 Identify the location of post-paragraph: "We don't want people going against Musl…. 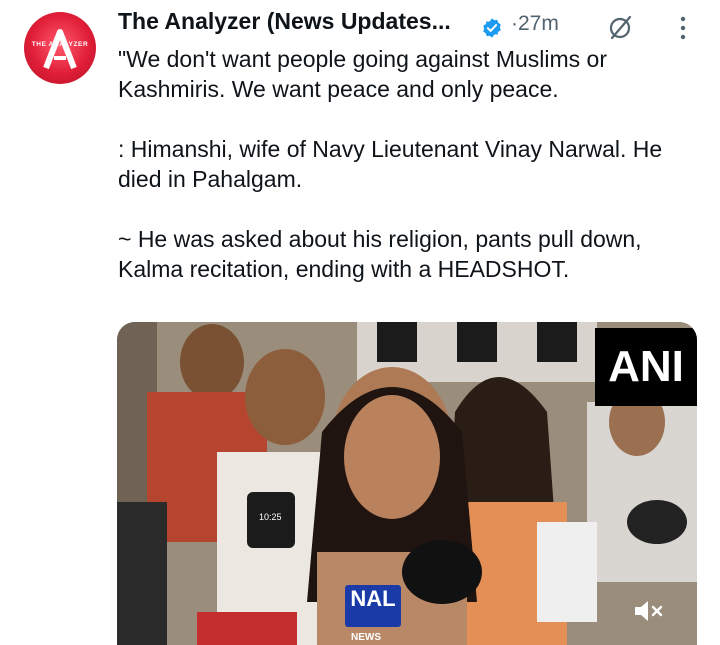
(366, 74).